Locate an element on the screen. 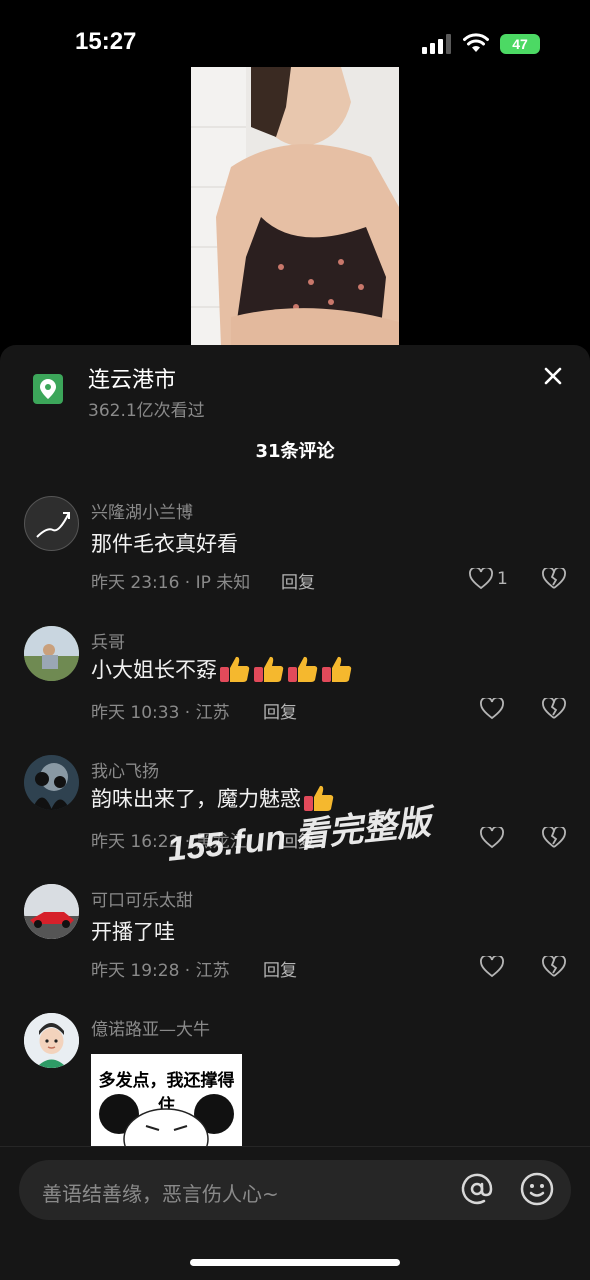 Image resolution: width=590 pixels, height=1280 pixels. status-time: 15:27 is located at coordinates (106, 41).